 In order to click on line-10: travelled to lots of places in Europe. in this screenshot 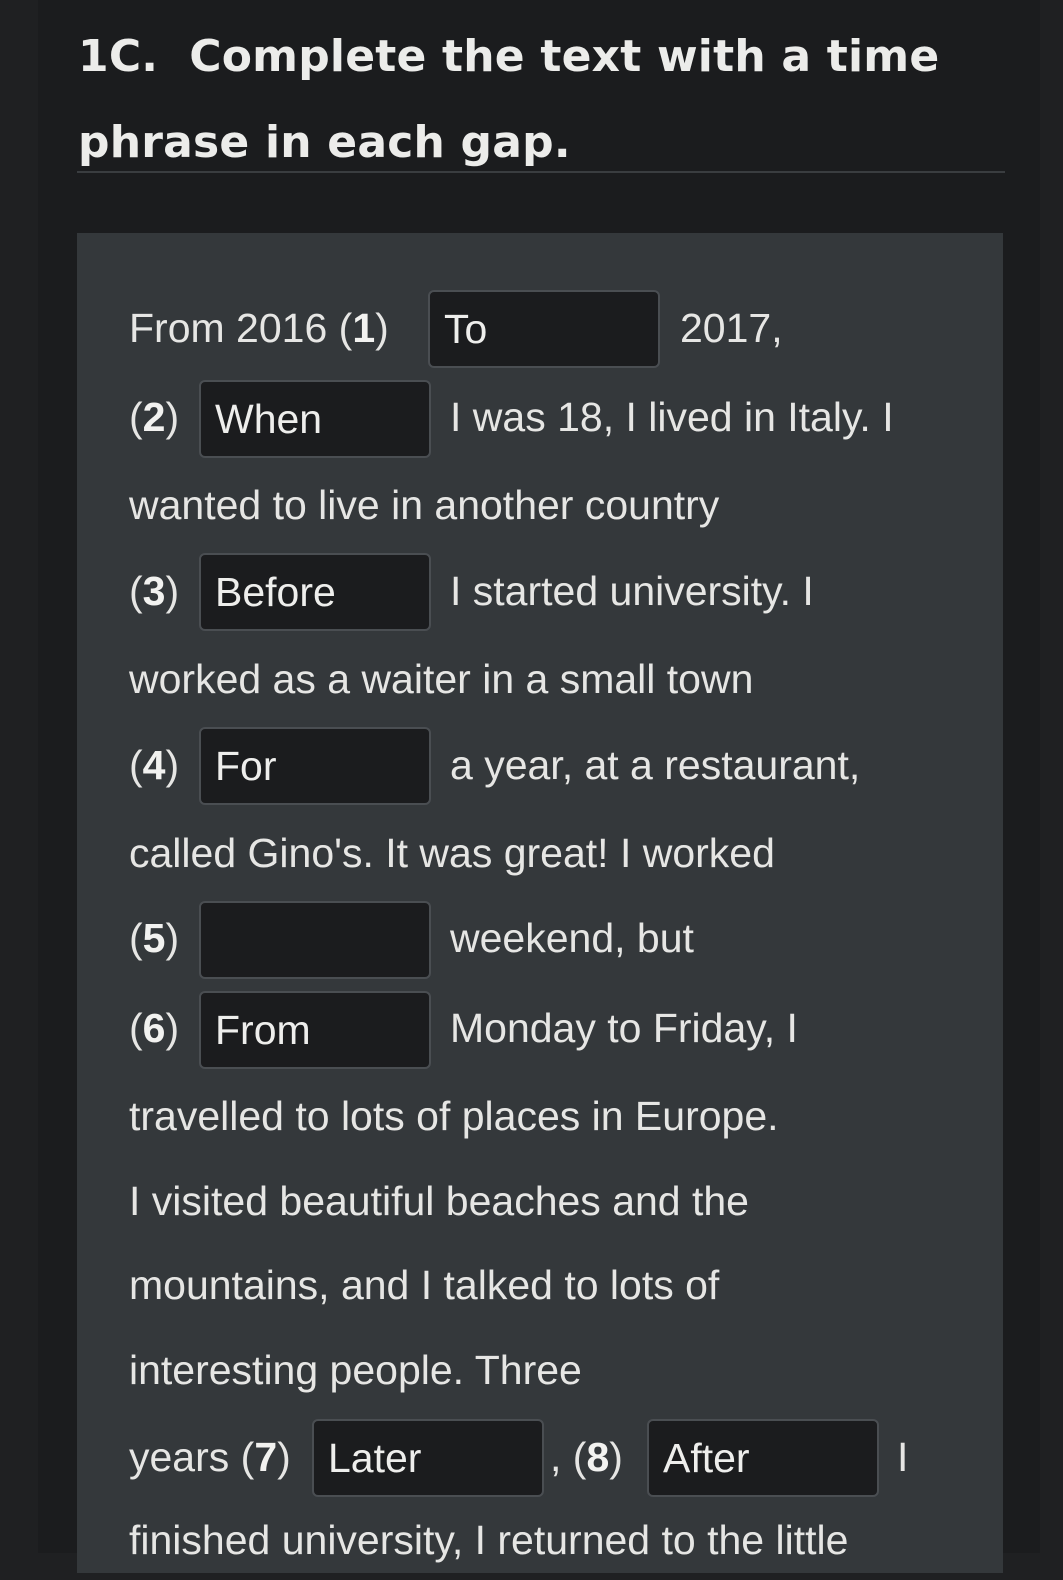, I will do `click(454, 1116)`.